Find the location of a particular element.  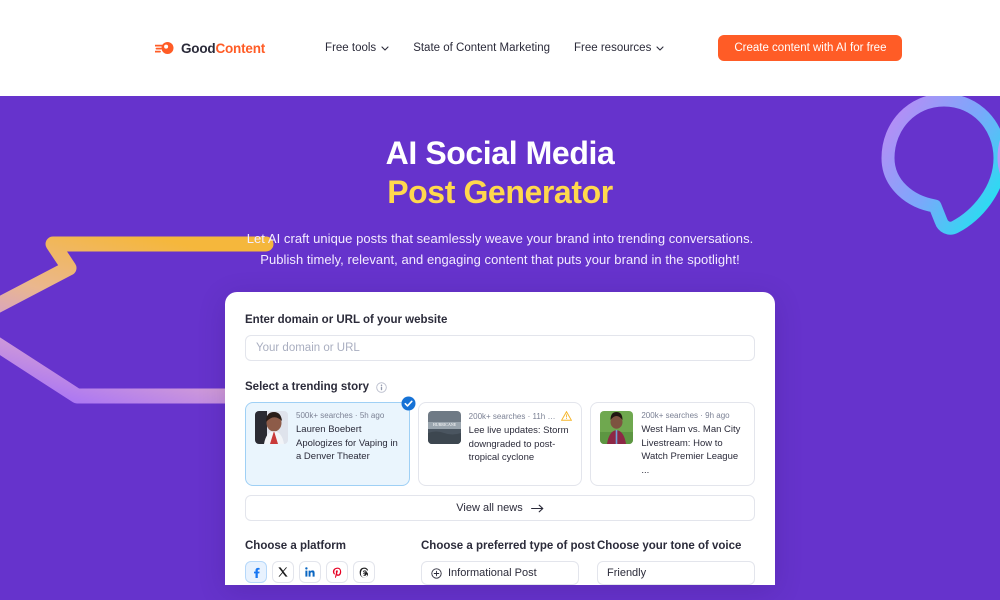

nav-item-free-resources: Free resources is located at coordinates (619, 48).